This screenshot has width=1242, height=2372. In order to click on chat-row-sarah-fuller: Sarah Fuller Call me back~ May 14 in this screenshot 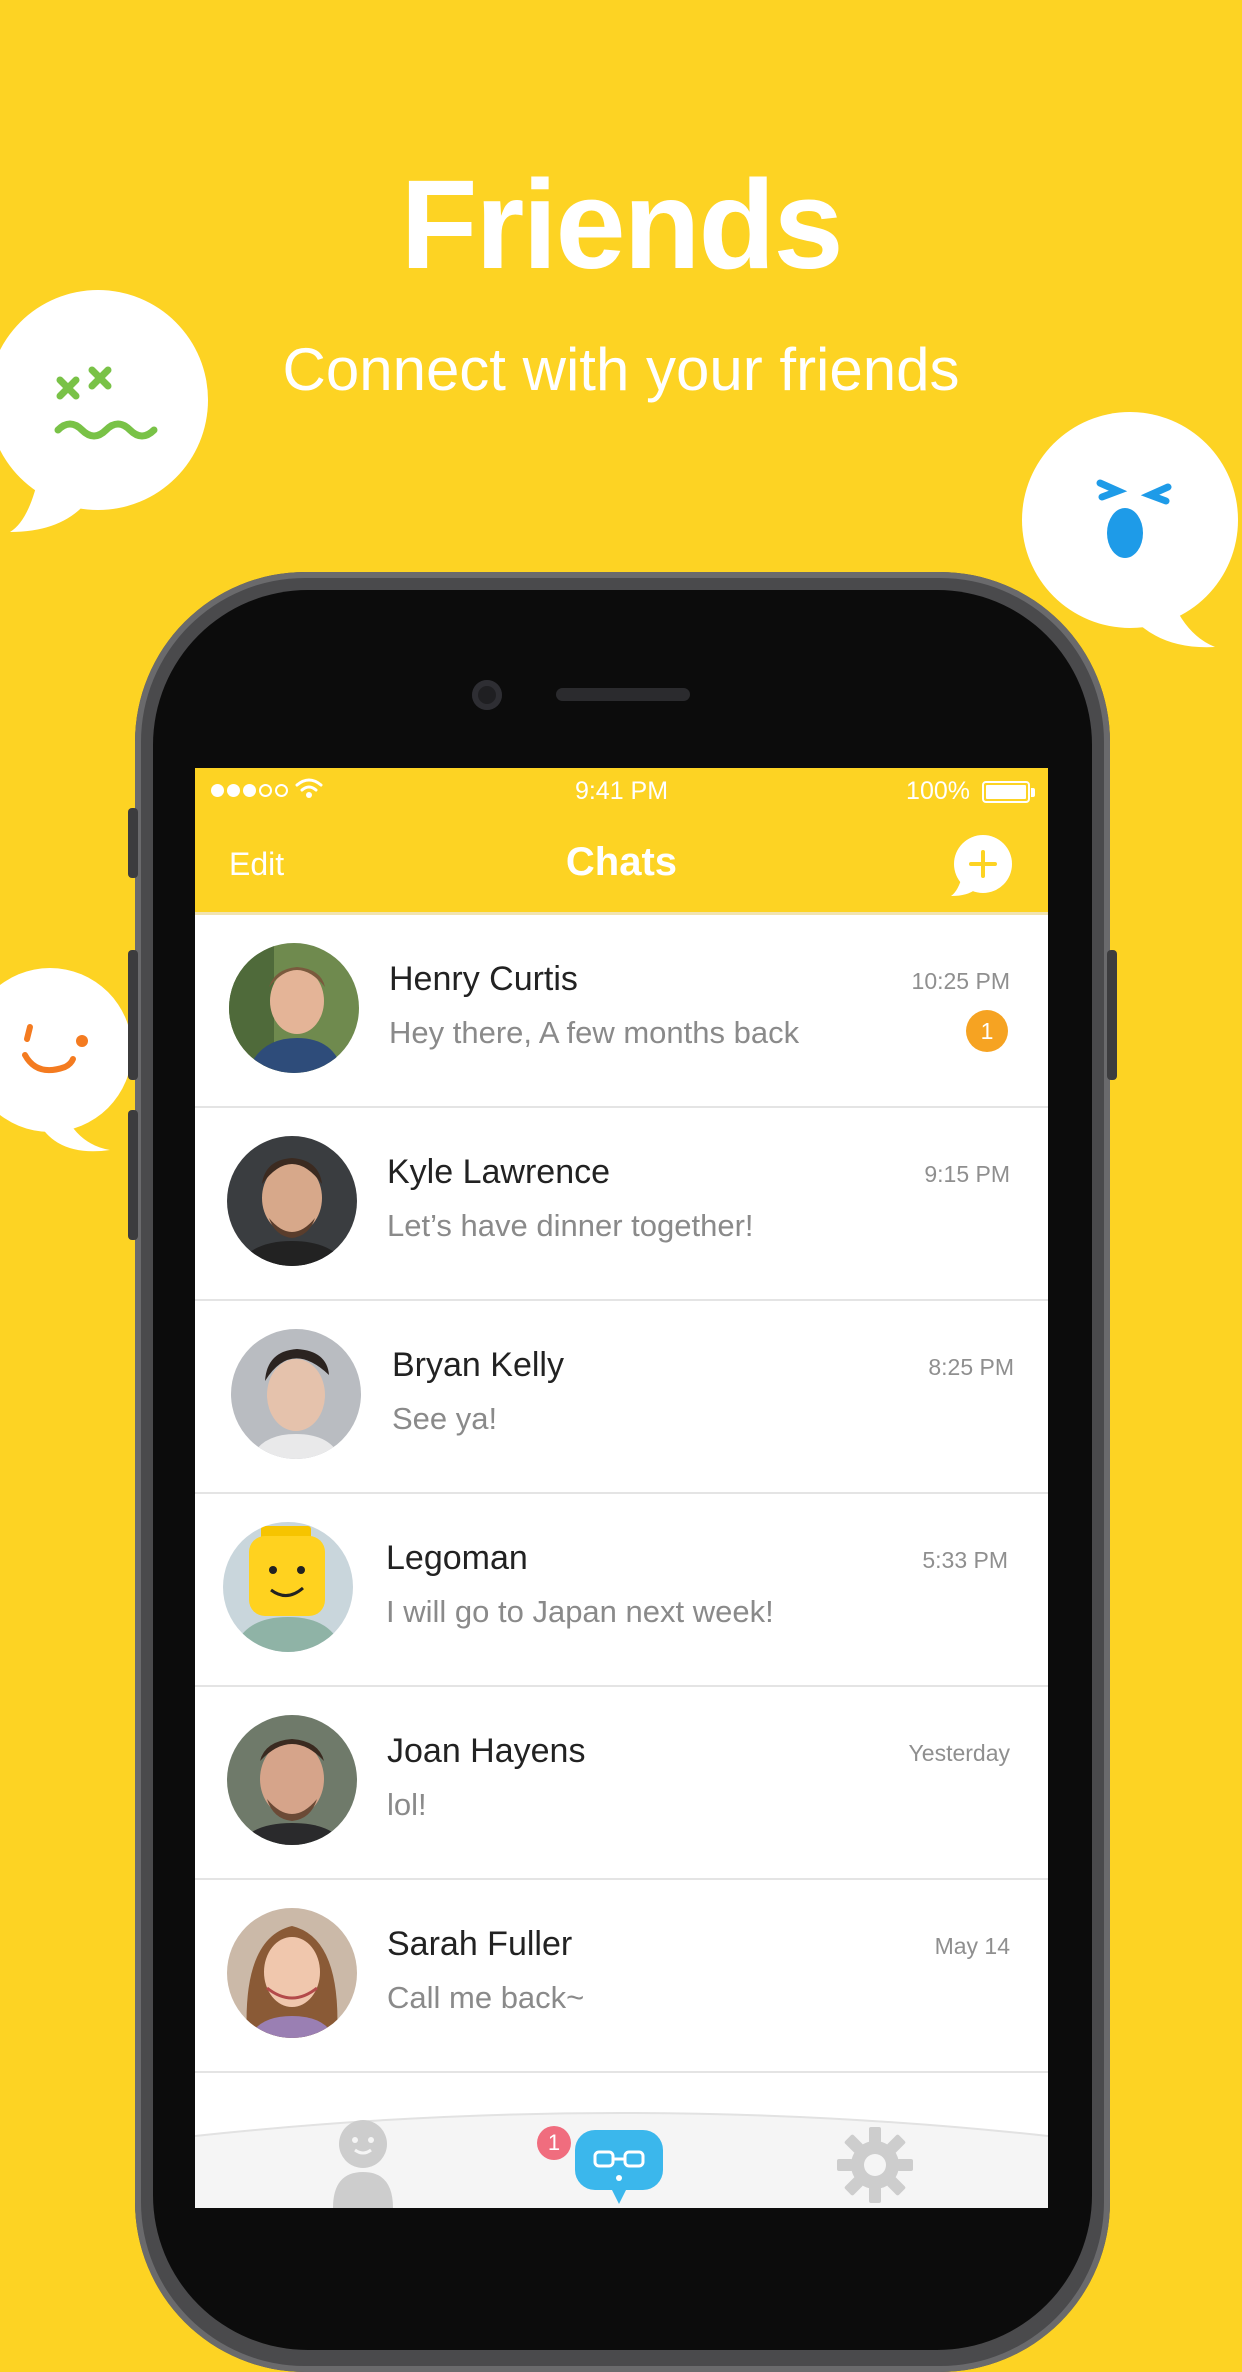, I will do `click(621, 1976)`.